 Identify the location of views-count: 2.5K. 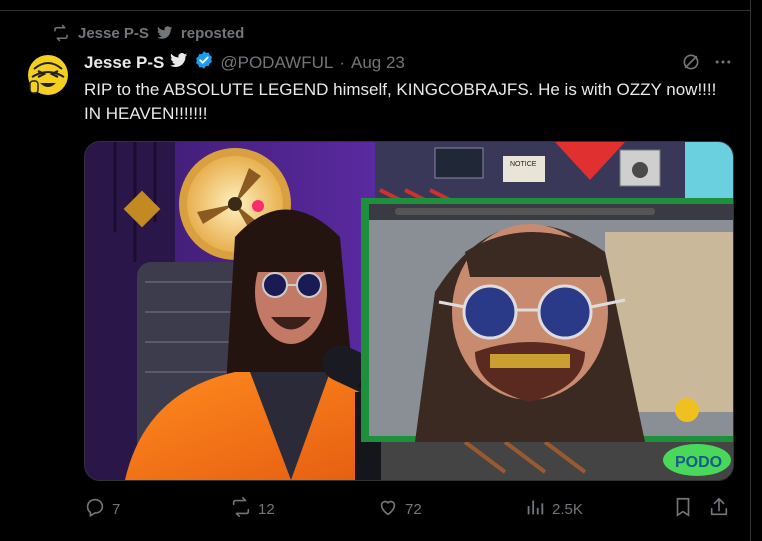
(567, 509).